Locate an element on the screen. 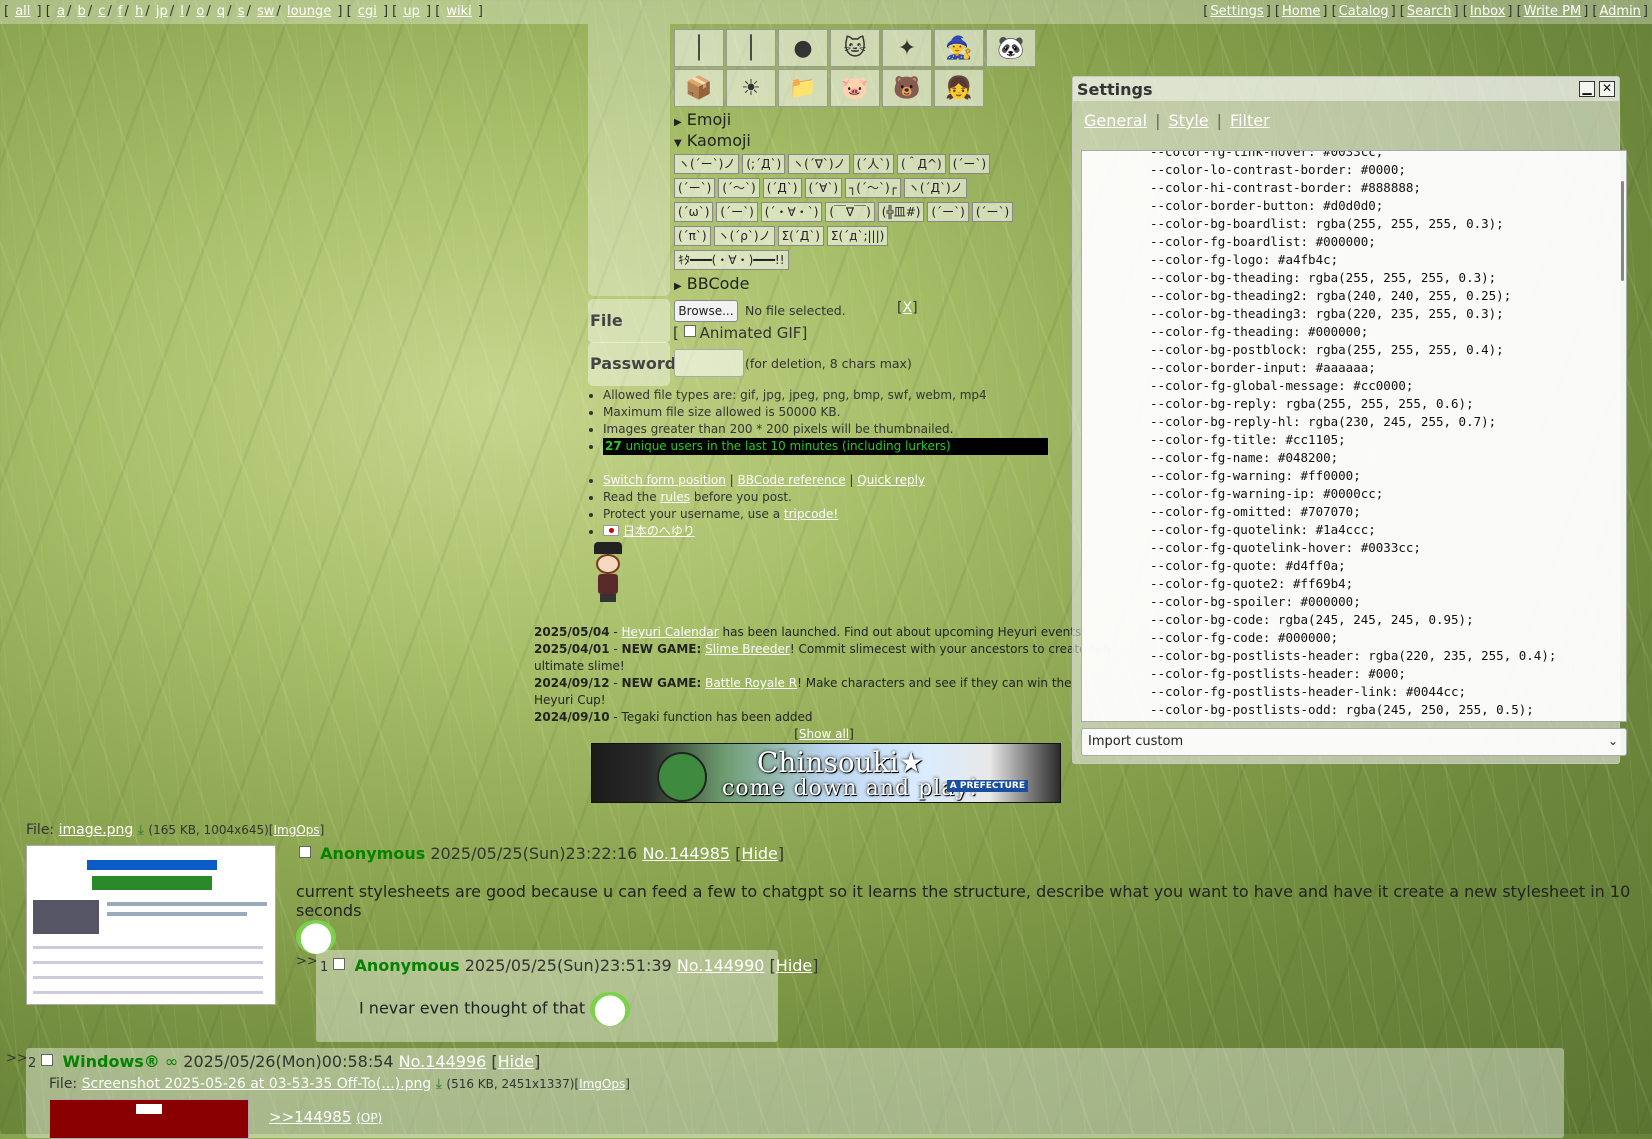 Image resolution: width=1652 pixels, height=1139 pixels. clear-file-link: X is located at coordinates (907, 308).